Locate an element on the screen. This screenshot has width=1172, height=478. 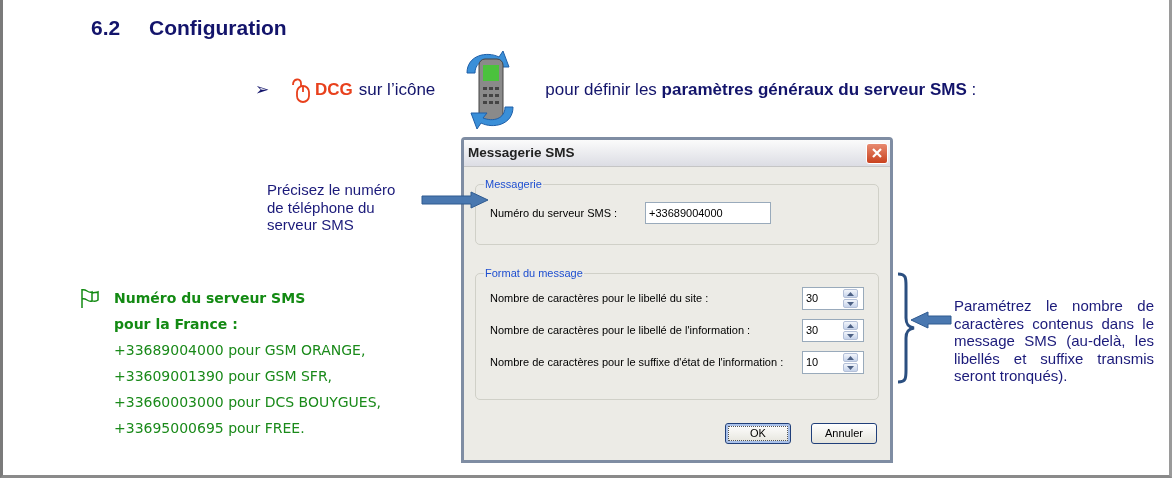
field-label: Nombre de caractères pour le libellé du site : is located at coordinates (600, 299).